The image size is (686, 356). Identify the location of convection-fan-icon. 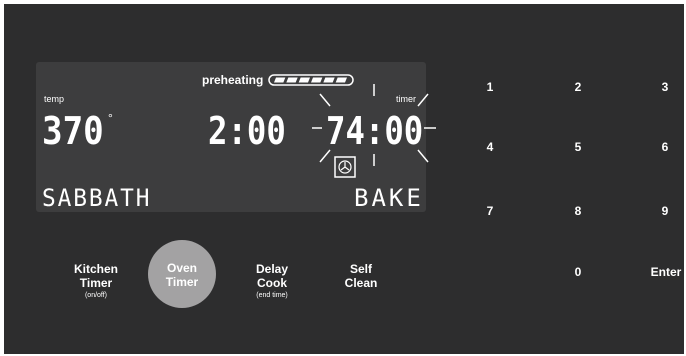
(345, 167).